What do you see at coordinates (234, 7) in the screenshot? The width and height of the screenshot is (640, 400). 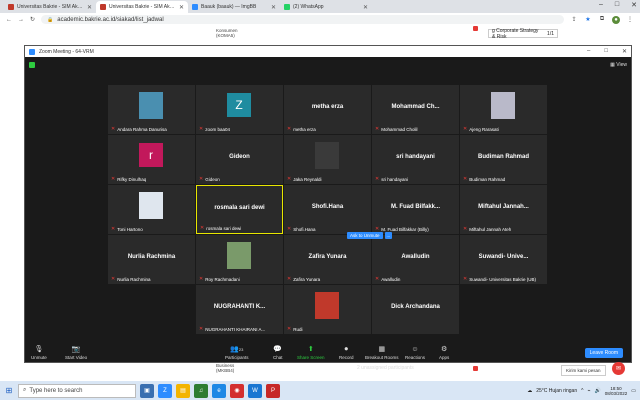 I see `browser-tab: Baauk (baauk) — ImgBB ✕` at bounding box center [234, 7].